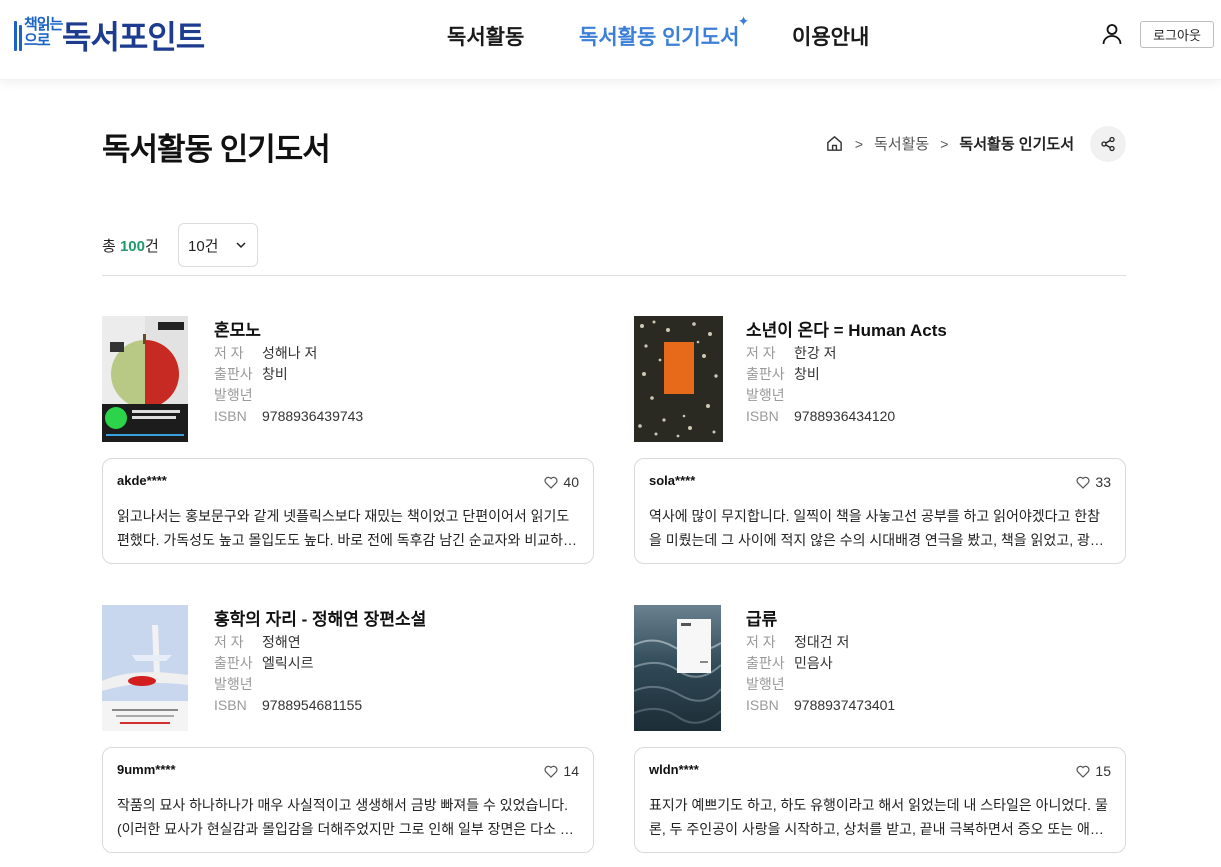 Image resolution: width=1221 pixels, height=867 pixels. Describe the element at coordinates (404, 328) in the screenshot. I see `book-title: 혼모노` at that location.